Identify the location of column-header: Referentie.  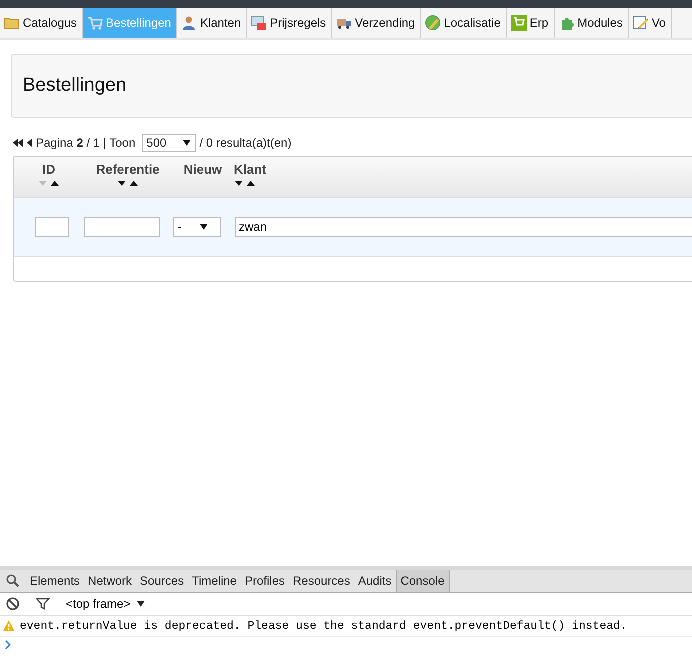
(128, 169).